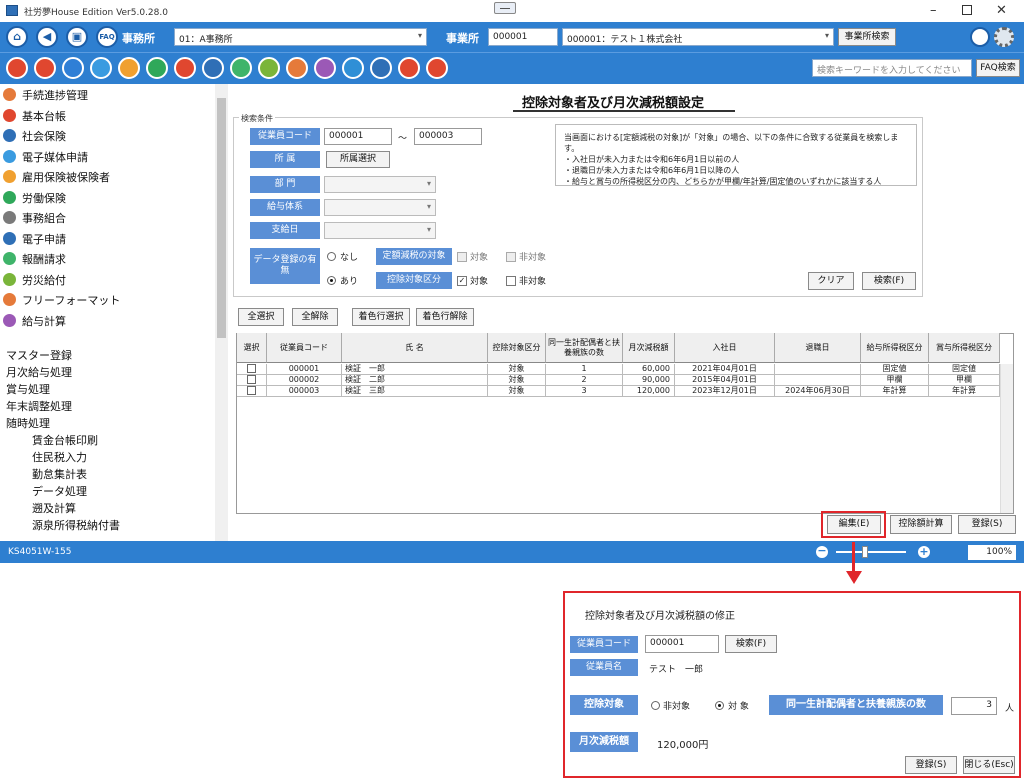 The height and width of the screenshot is (783, 1024). Describe the element at coordinates (1006, 438) in the screenshot. I see `table-scrollbar` at that location.